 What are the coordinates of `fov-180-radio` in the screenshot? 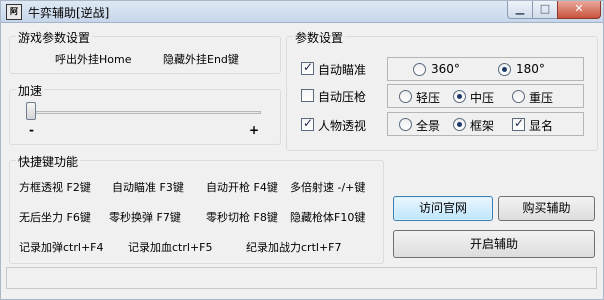 It's located at (504, 69).